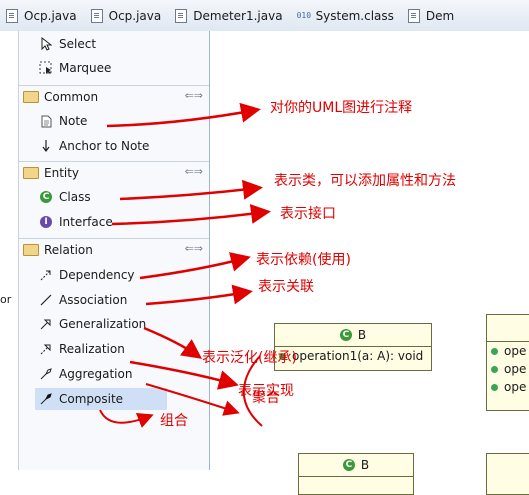 The image size is (529, 495). Describe the element at coordinates (308, 214) in the screenshot. I see `annotation-interface: 表示接口` at that location.